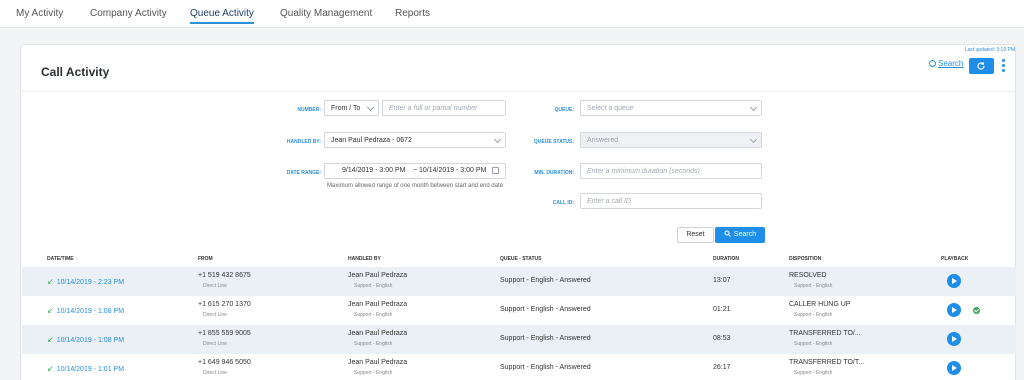  What do you see at coordinates (521, 259) in the screenshot?
I see `col-header-queue-status: Queue - Status` at bounding box center [521, 259].